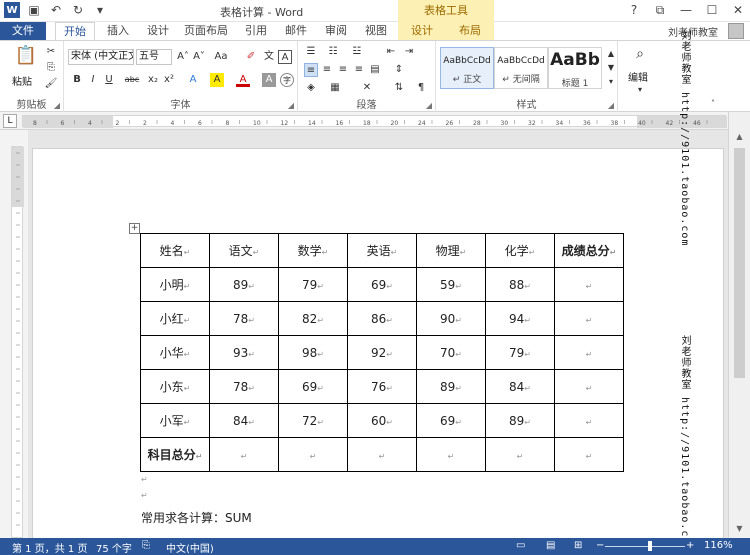 This screenshot has height=555, width=750. Describe the element at coordinates (578, 545) in the screenshot. I see `web-layout-icon: ⊞` at that location.